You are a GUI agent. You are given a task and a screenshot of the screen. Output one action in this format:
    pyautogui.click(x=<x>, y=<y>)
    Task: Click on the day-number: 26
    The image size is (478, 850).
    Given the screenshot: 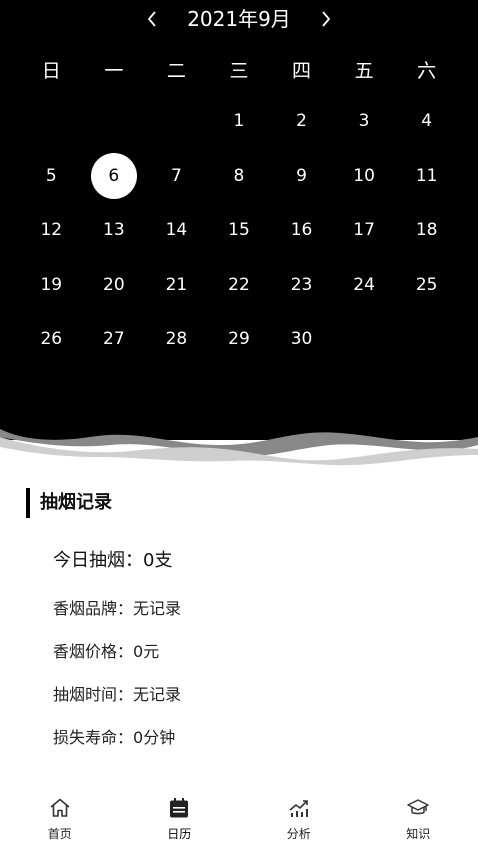 What is the action you would take?
    pyautogui.click(x=51, y=339)
    